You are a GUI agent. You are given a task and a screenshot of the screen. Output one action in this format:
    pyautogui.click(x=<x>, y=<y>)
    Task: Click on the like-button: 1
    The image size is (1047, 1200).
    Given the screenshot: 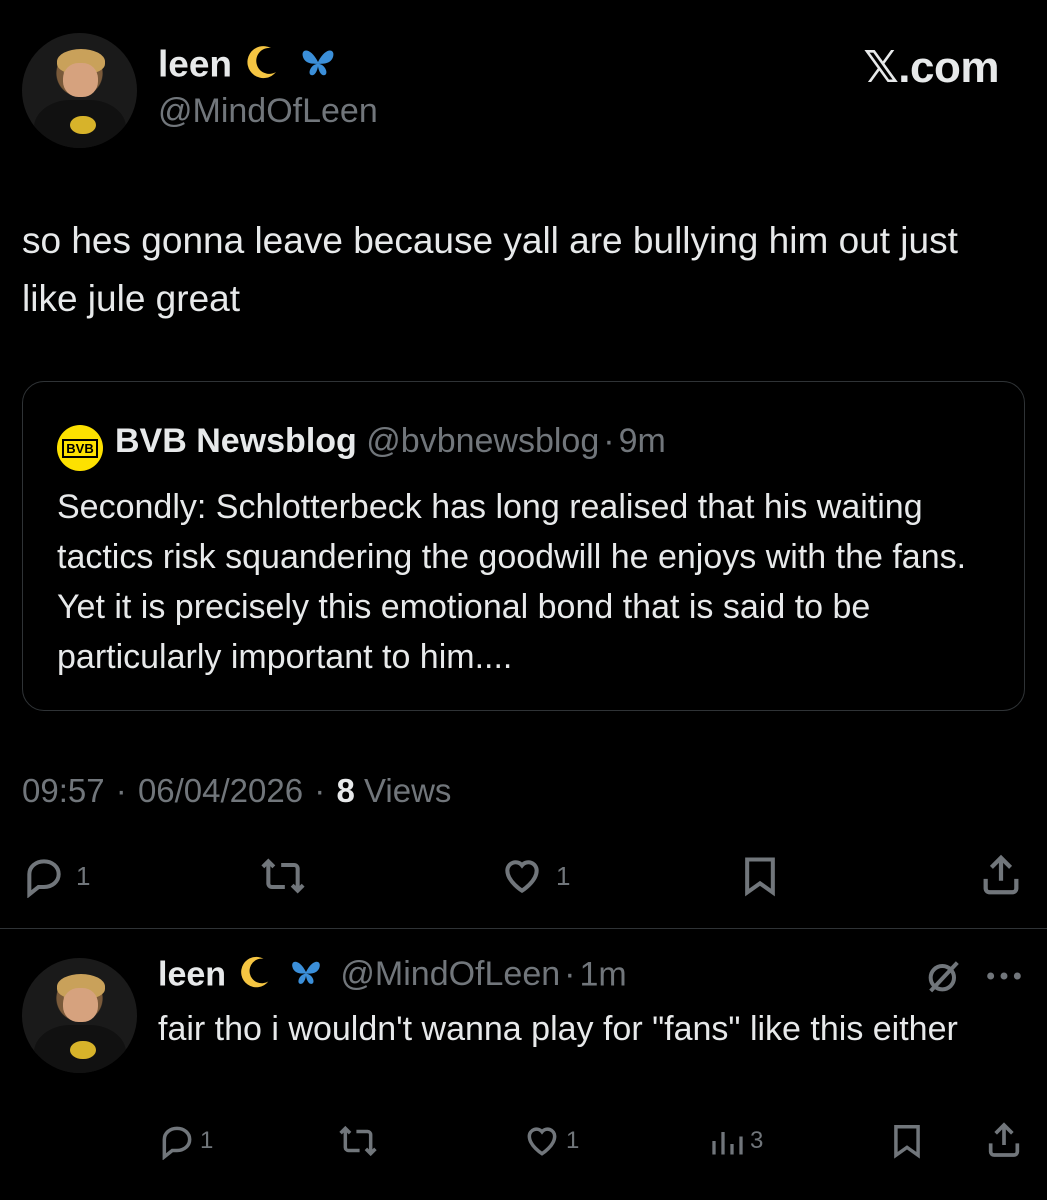 What is the action you would take?
    pyautogui.click(x=534, y=876)
    